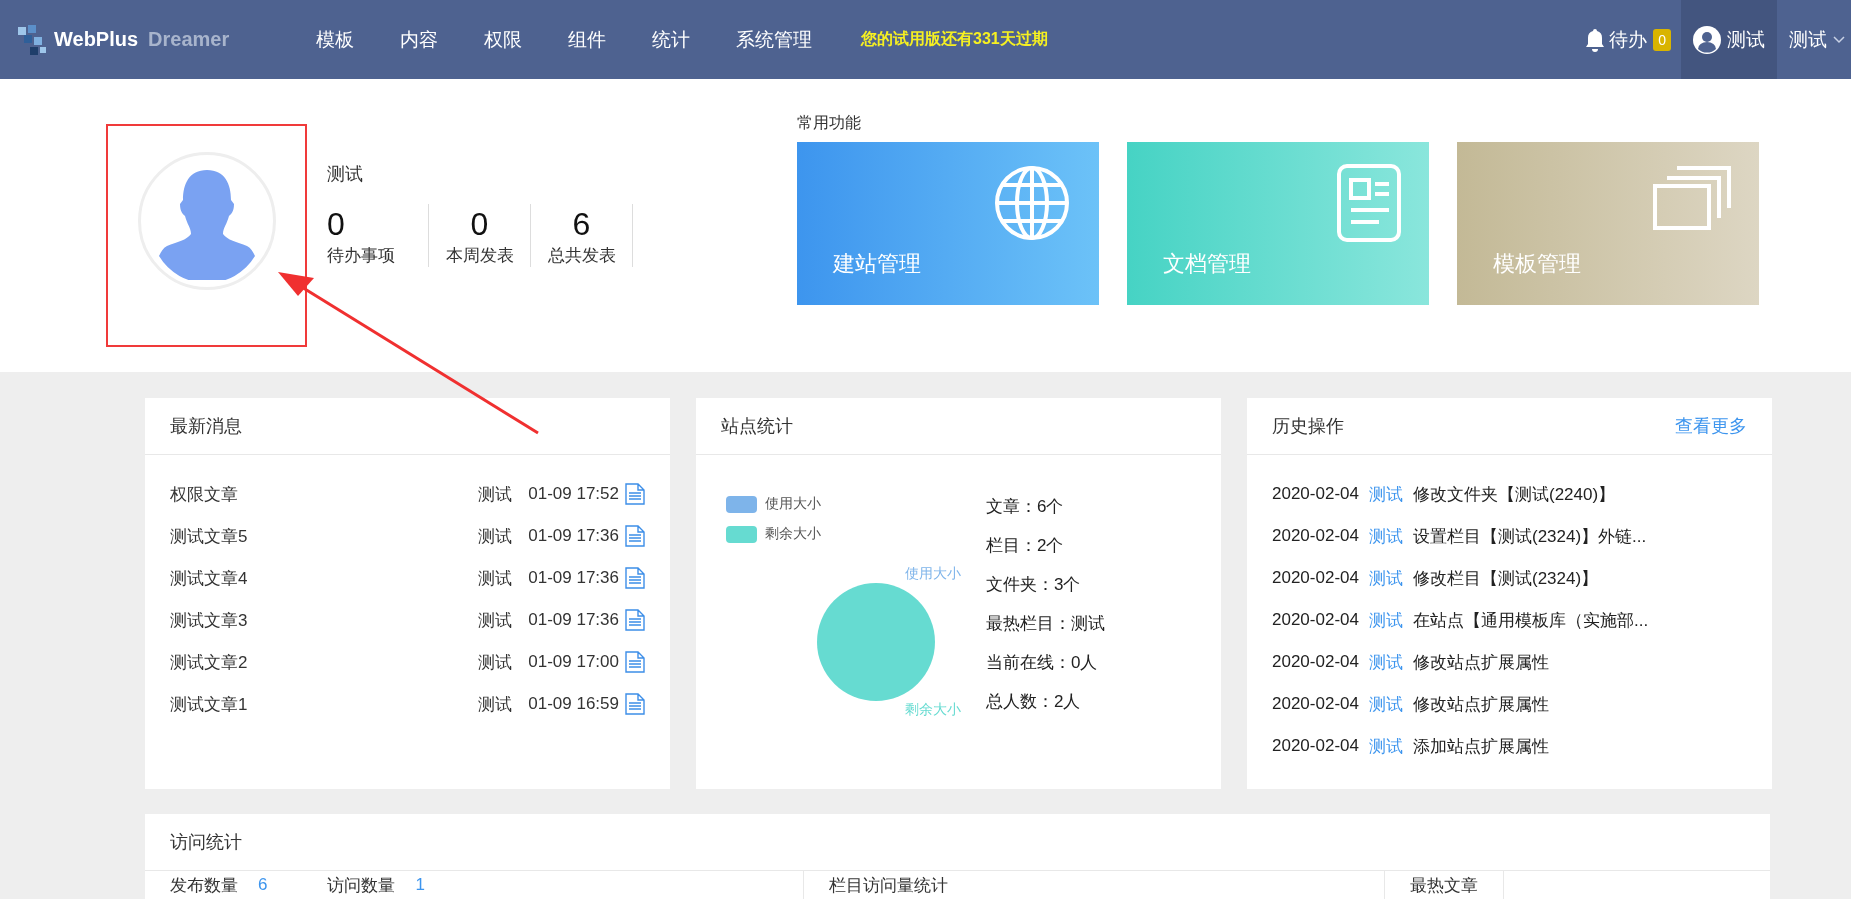 The image size is (1851, 899). I want to click on nav-link: 内容, so click(419, 39).